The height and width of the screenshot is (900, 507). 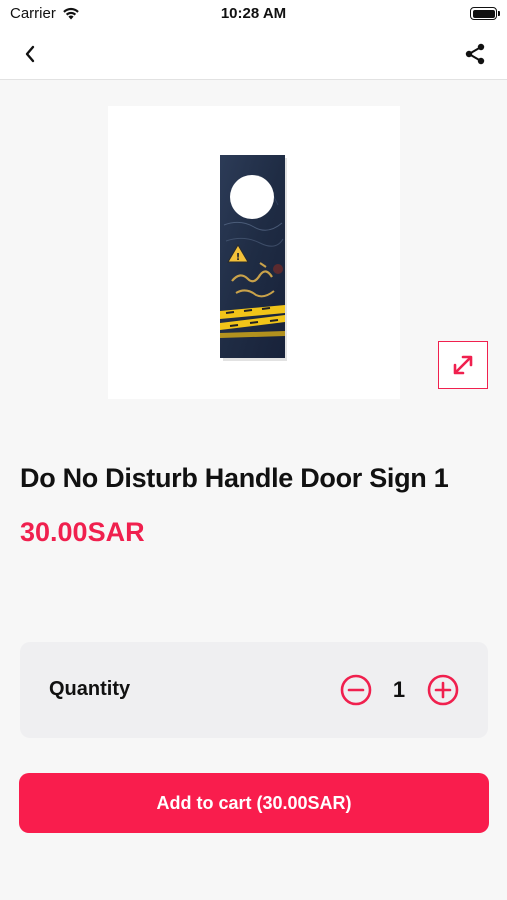 I want to click on battery-icon, so click(x=485, y=13).